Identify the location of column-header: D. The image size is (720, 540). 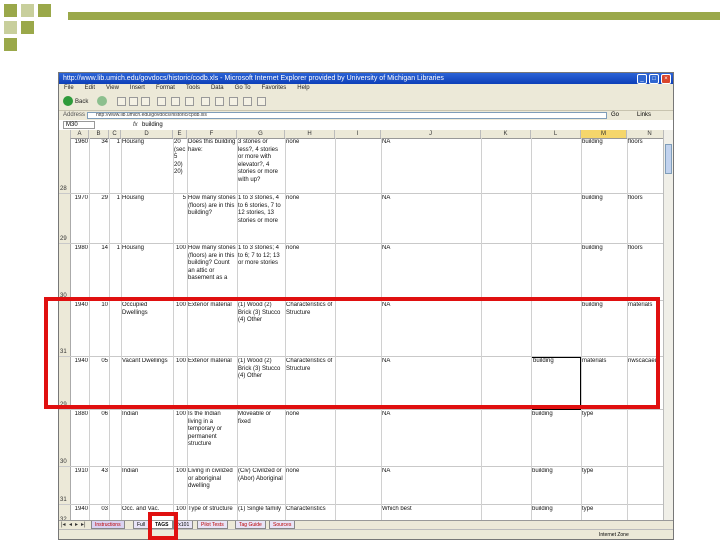
(147, 134).